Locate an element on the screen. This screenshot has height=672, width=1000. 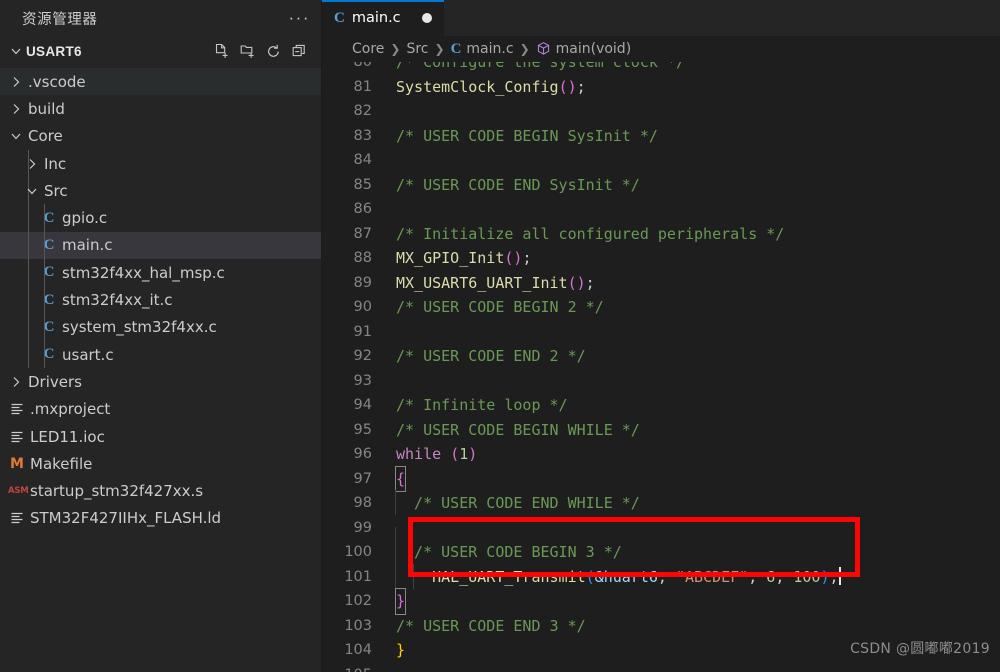
tree-file-stm32f4xx-hal-msp-c: Cstm32f4xx_hal_msp.c is located at coordinates (161, 273).